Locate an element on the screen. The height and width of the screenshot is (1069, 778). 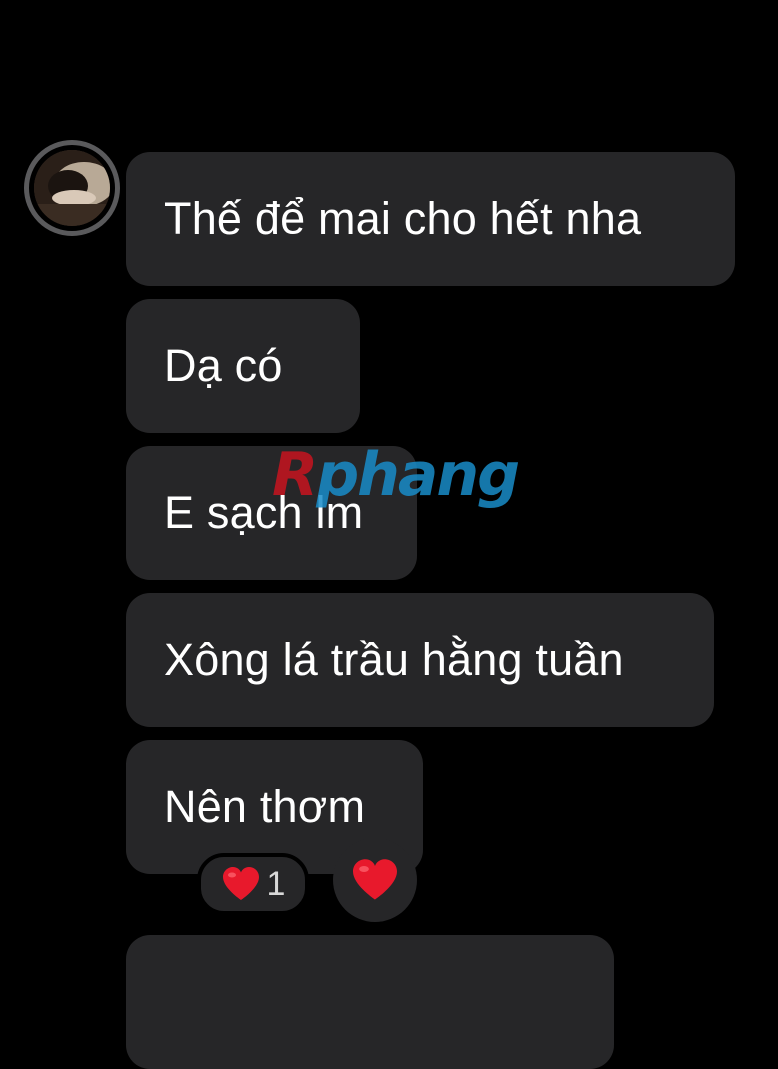
reaction-count: 1 is located at coordinates (276, 883).